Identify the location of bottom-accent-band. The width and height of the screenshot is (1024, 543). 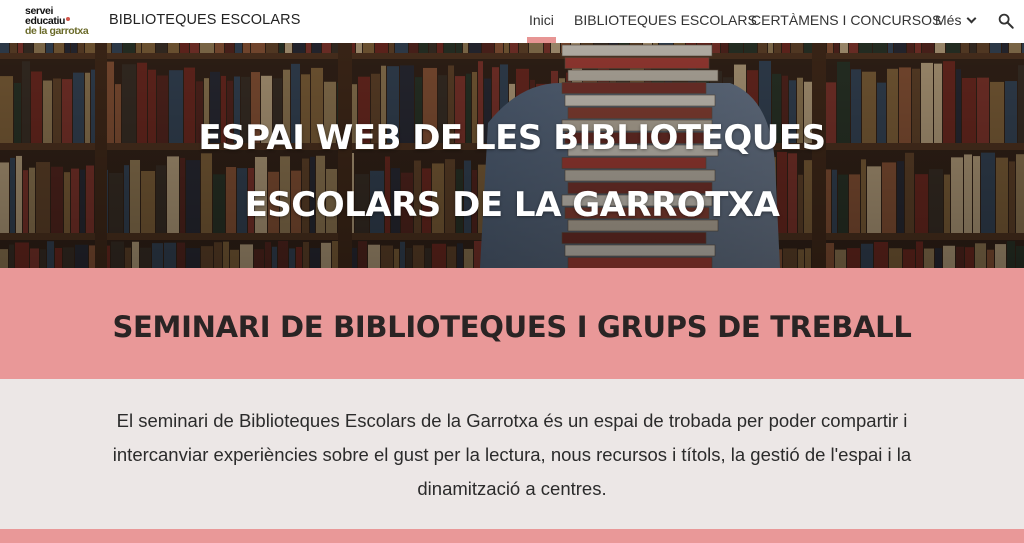
(512, 536).